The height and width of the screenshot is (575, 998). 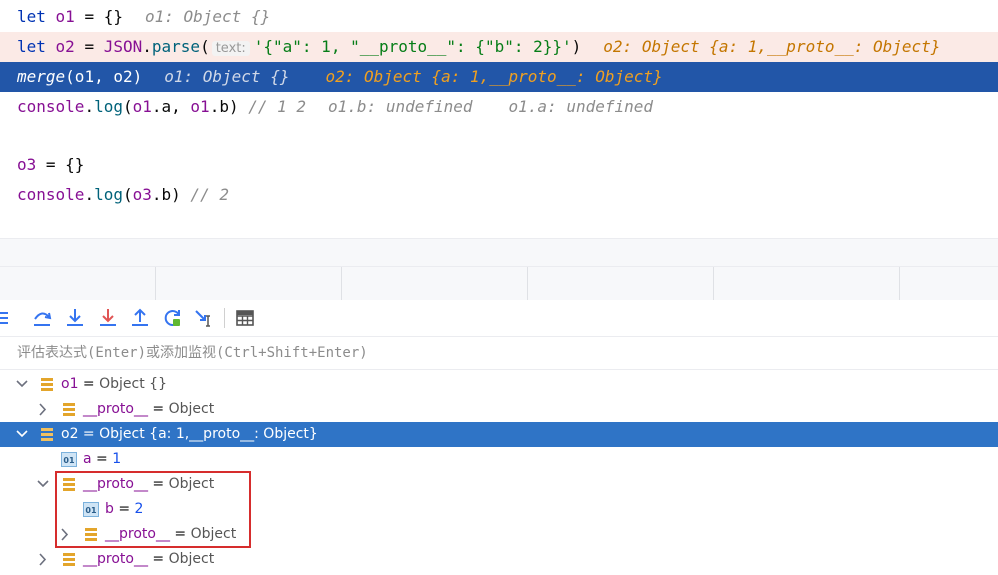 What do you see at coordinates (400, 106) in the screenshot?
I see `inline-value-hint: o1.b: undefined` at bounding box center [400, 106].